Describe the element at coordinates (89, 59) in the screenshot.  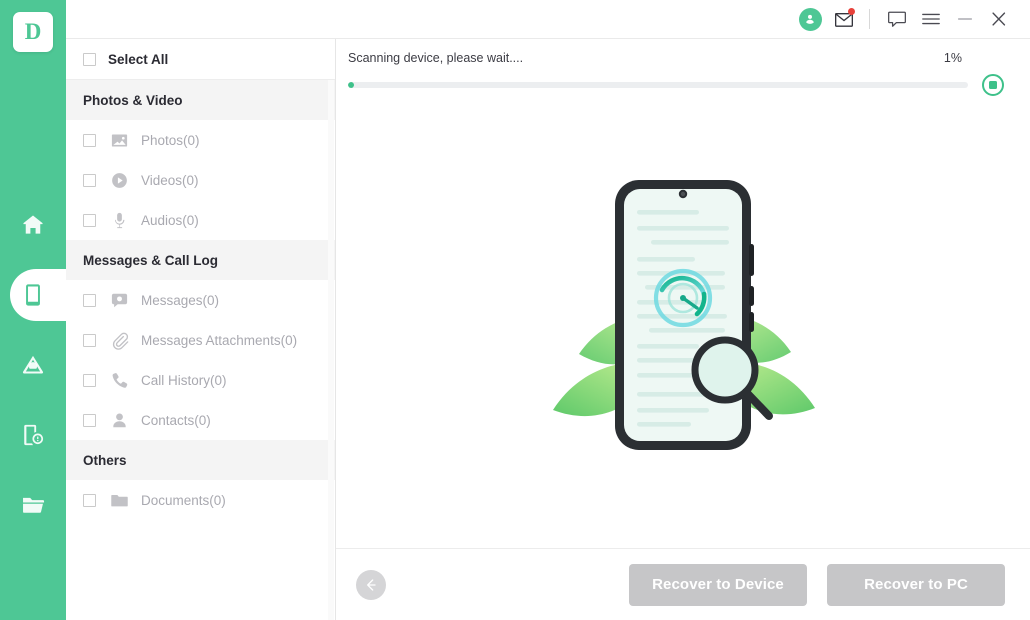
I see `select-all-checkbox` at that location.